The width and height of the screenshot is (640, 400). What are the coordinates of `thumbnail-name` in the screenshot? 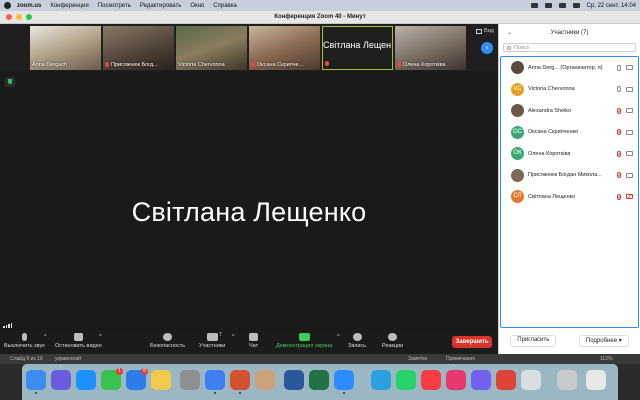 It's located at (328, 64).